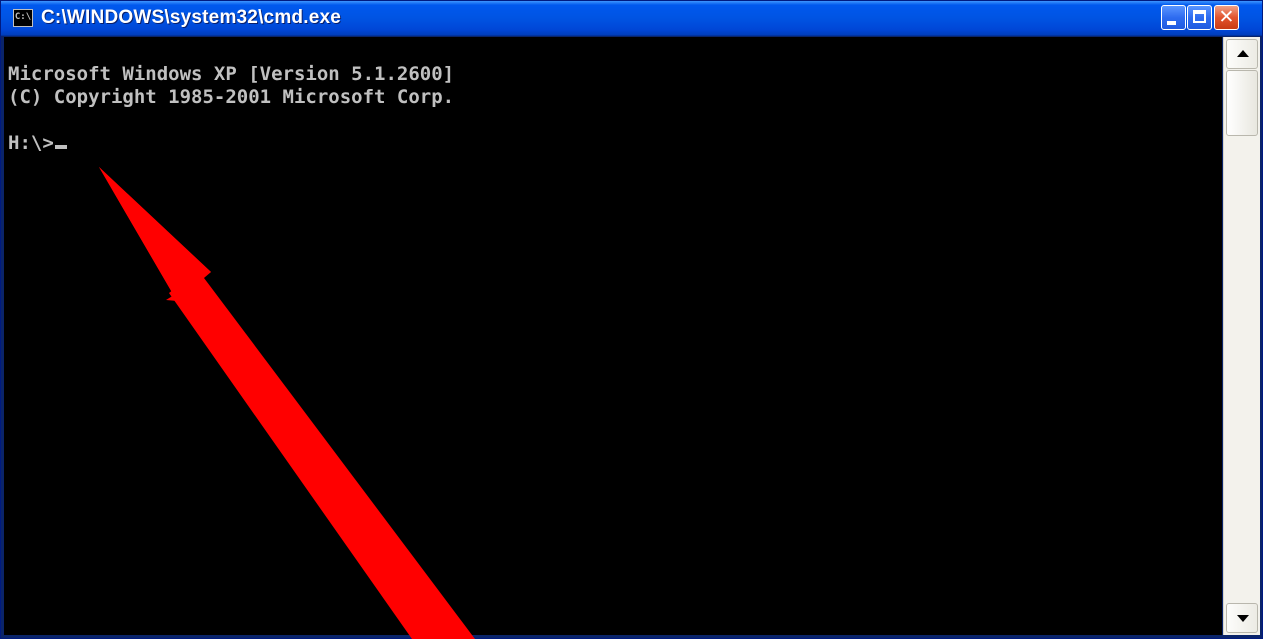 This screenshot has width=1263, height=639. I want to click on prompt-text: H:\>, so click(31, 143).